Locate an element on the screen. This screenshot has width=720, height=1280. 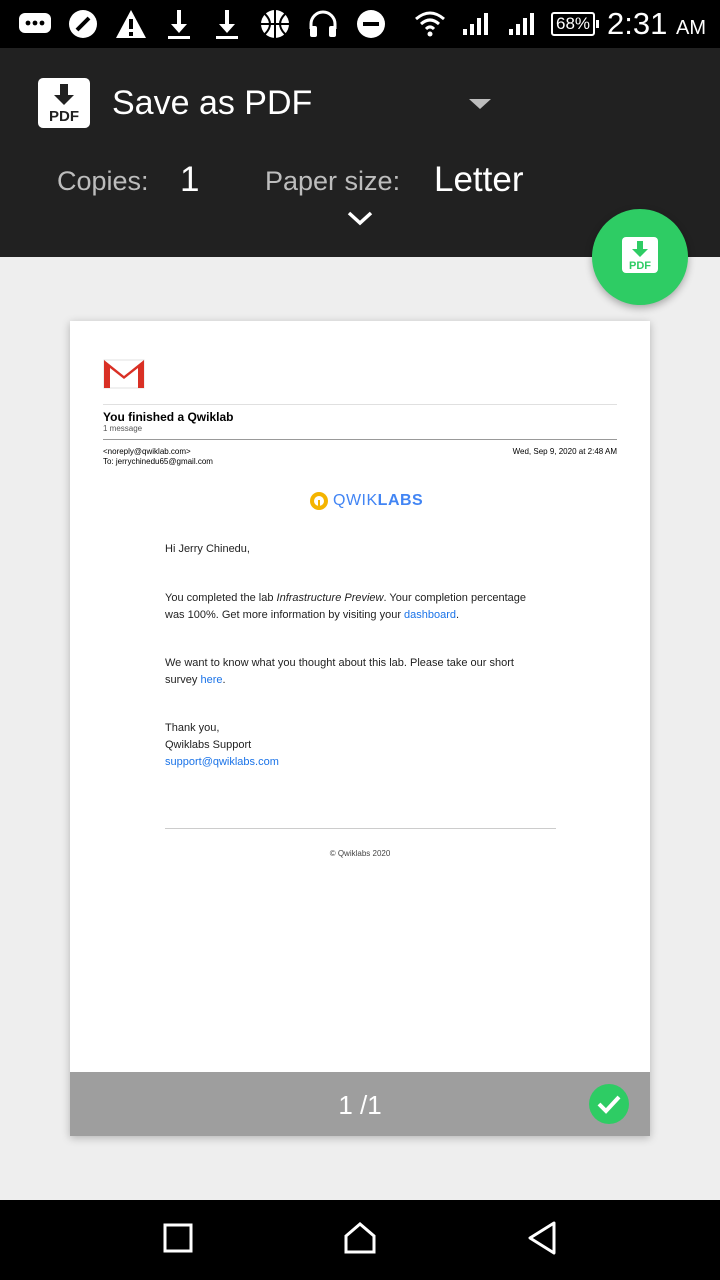
clock: 2:31 AM is located at coordinates (656, 24).